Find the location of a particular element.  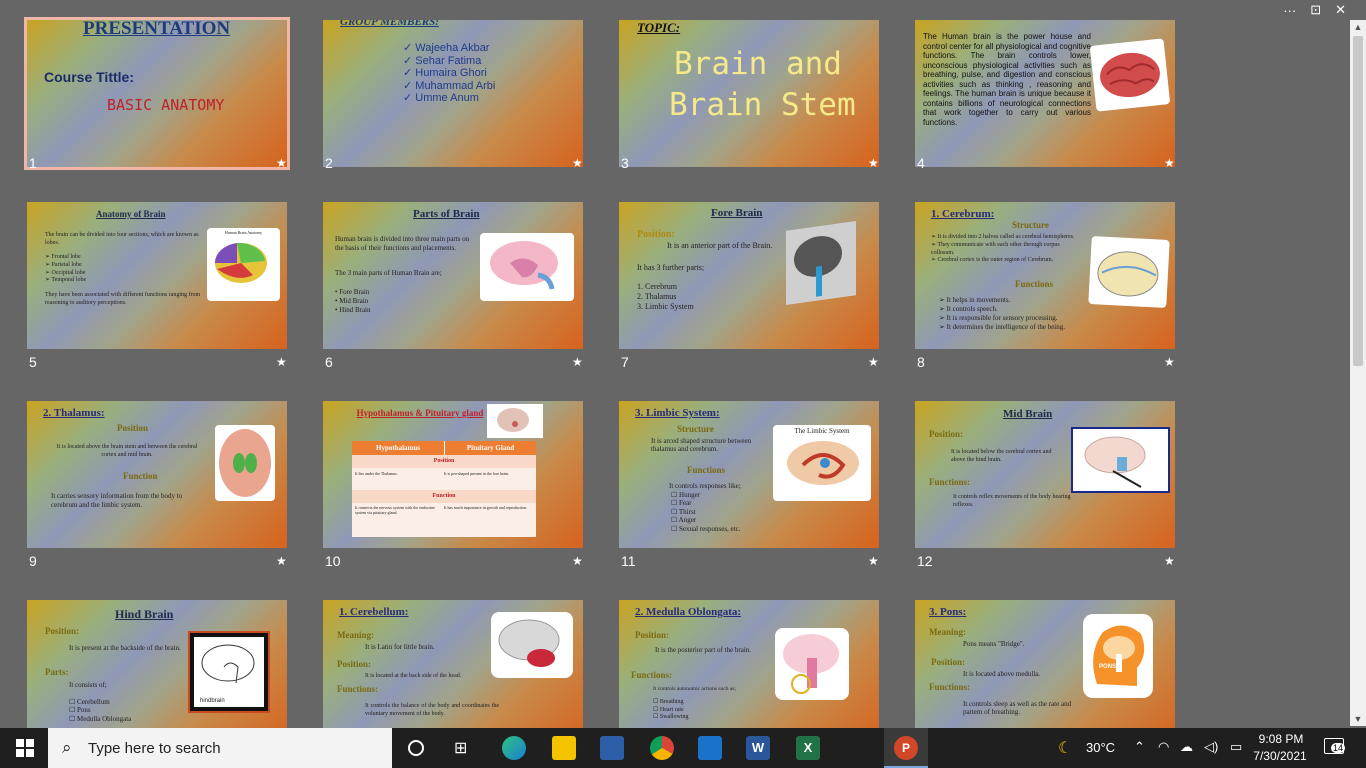

task-view-icon: ⊞ is located at coordinates (460, 748).